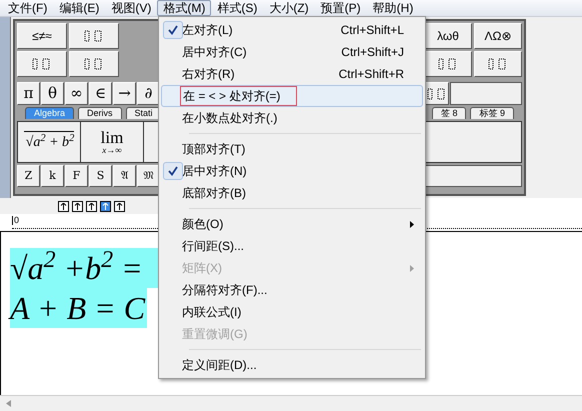  What do you see at coordinates (237, 8) in the screenshot?
I see `menu-title: 样式(S)` at bounding box center [237, 8].